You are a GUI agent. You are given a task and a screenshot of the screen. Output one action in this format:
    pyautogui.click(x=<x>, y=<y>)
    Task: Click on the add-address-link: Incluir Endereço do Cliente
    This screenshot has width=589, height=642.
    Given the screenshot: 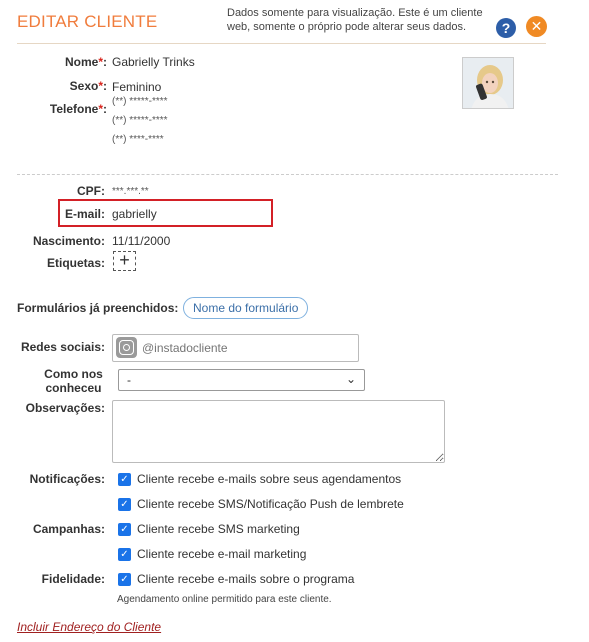 What is the action you would take?
    pyautogui.click(x=89, y=627)
    